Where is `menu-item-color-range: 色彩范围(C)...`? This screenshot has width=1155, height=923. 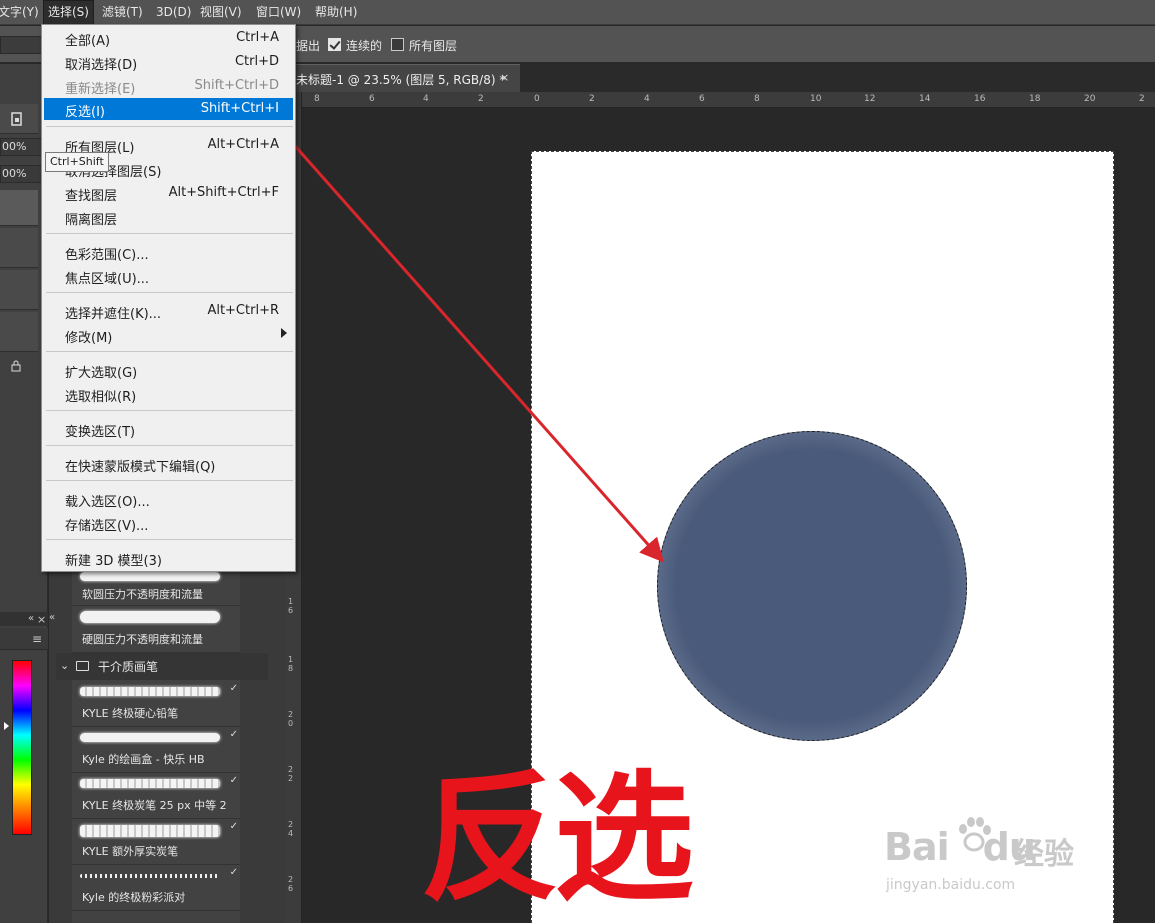
menu-item-color-range: 色彩范围(C)... is located at coordinates (168, 252).